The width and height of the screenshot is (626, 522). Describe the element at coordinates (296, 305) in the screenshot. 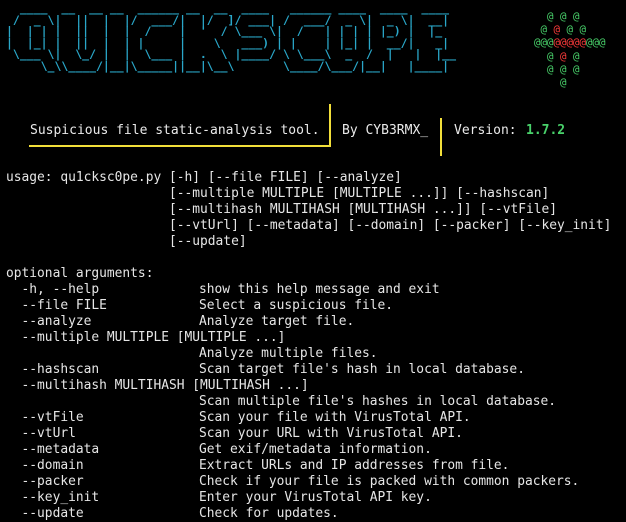

I see `argument-description: Select a suspicious file.` at that location.